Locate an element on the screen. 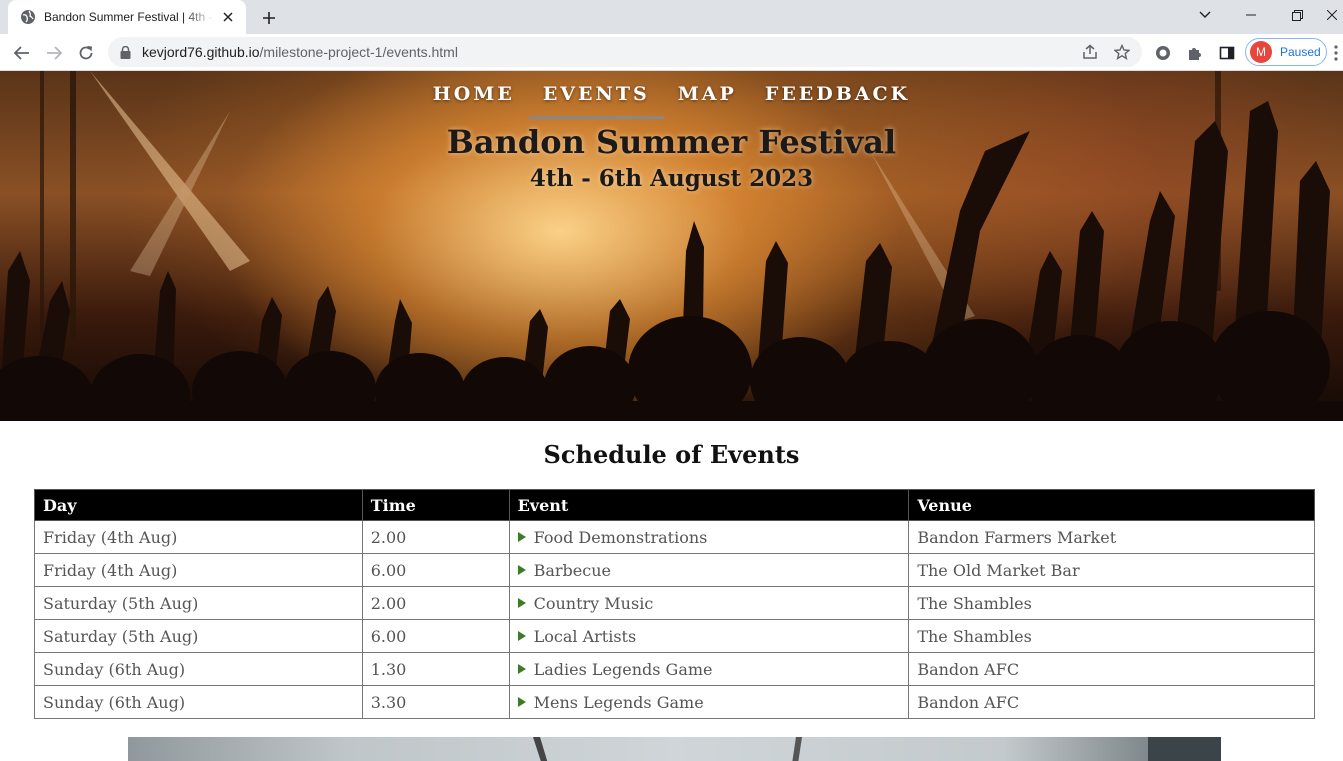 This screenshot has width=1343, height=761. minimize-button is located at coordinates (1251, 15).